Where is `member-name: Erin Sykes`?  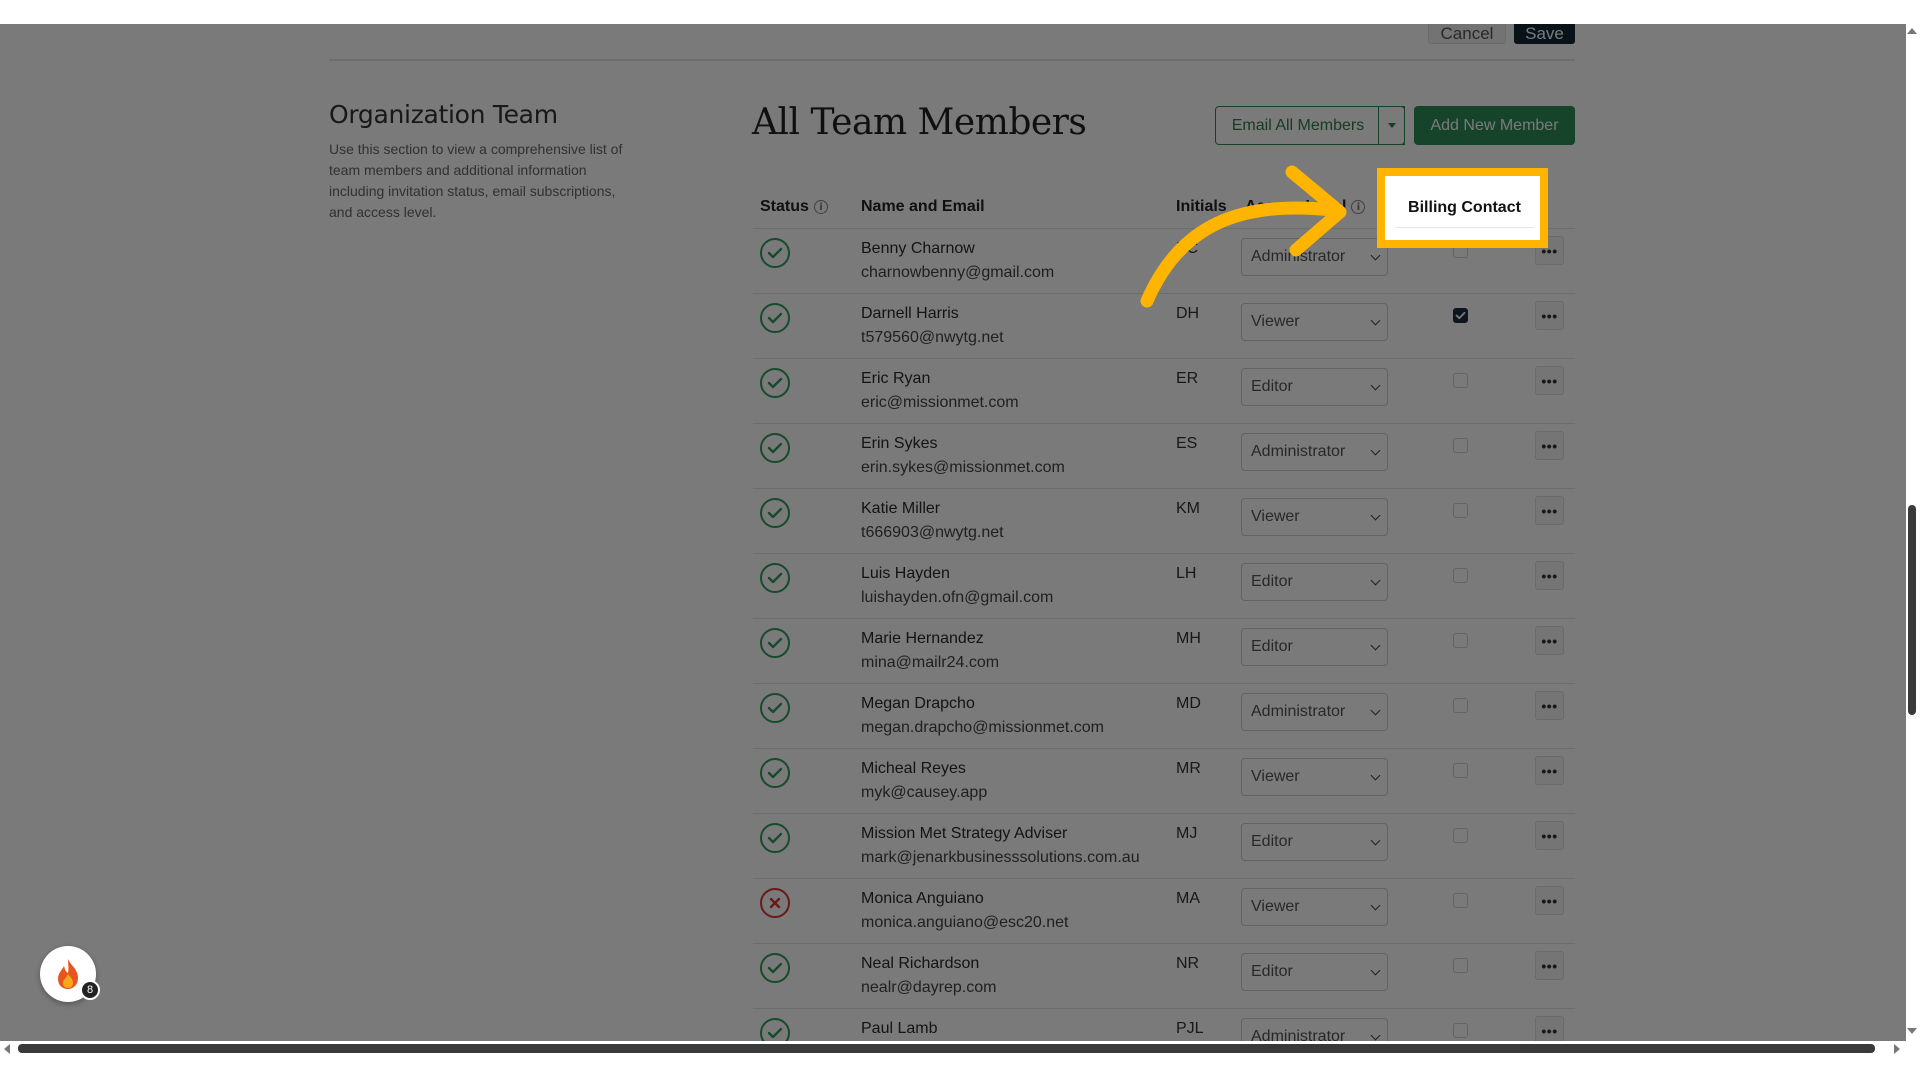 member-name: Erin Sykes is located at coordinates (899, 443).